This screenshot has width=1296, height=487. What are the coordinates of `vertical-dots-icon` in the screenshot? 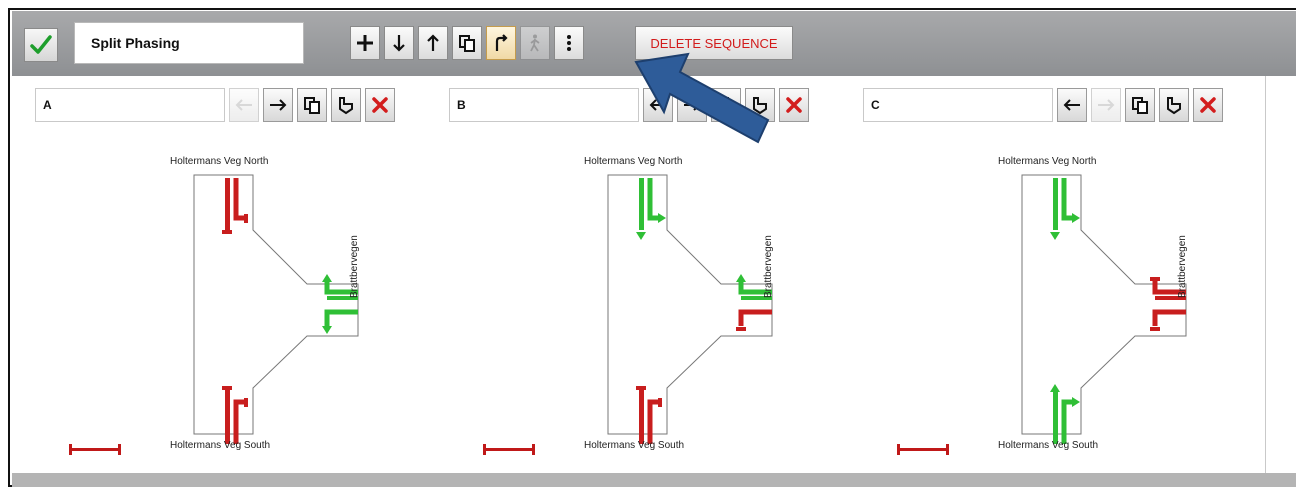 It's located at (569, 43).